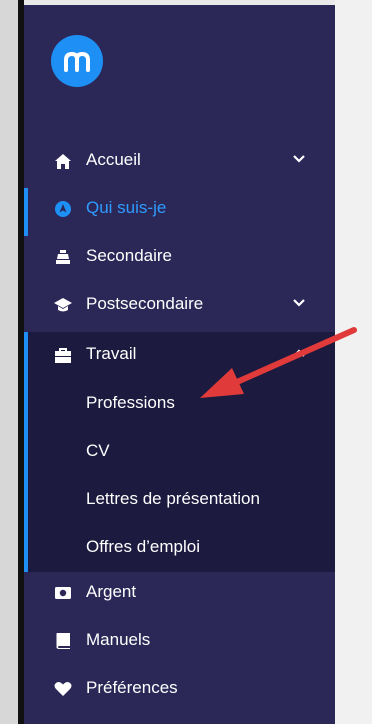  Describe the element at coordinates (179, 356) in the screenshot. I see `sidebar-item-travail: Travail` at that location.